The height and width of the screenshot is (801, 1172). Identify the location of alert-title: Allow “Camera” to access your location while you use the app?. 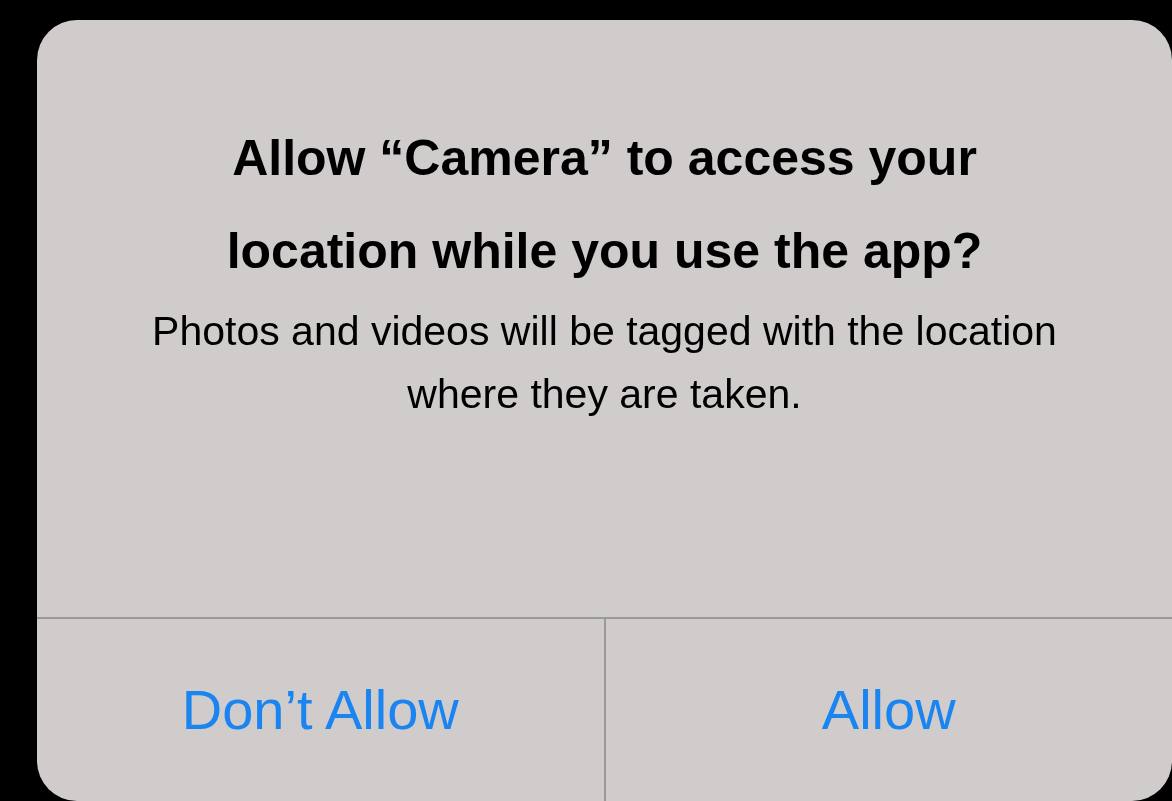
(604, 205).